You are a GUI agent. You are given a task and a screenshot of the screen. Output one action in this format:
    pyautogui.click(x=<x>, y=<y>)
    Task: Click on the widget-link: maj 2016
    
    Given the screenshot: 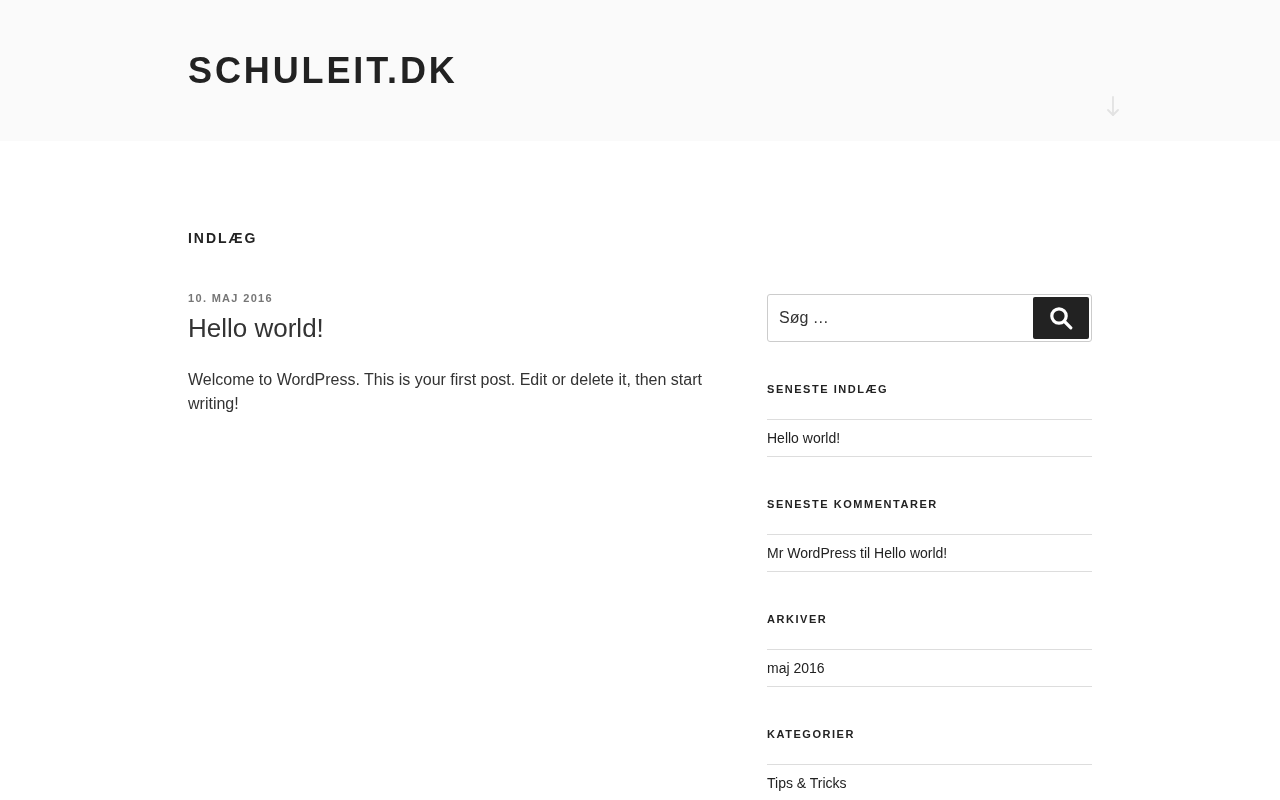 What is the action you would take?
    pyautogui.click(x=796, y=668)
    